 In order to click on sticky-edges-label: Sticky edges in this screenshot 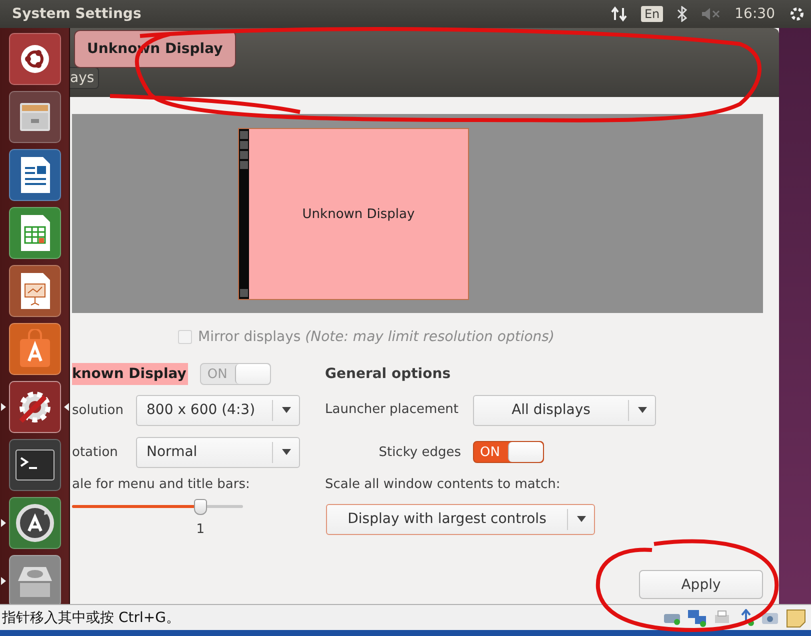, I will do `click(419, 452)`.